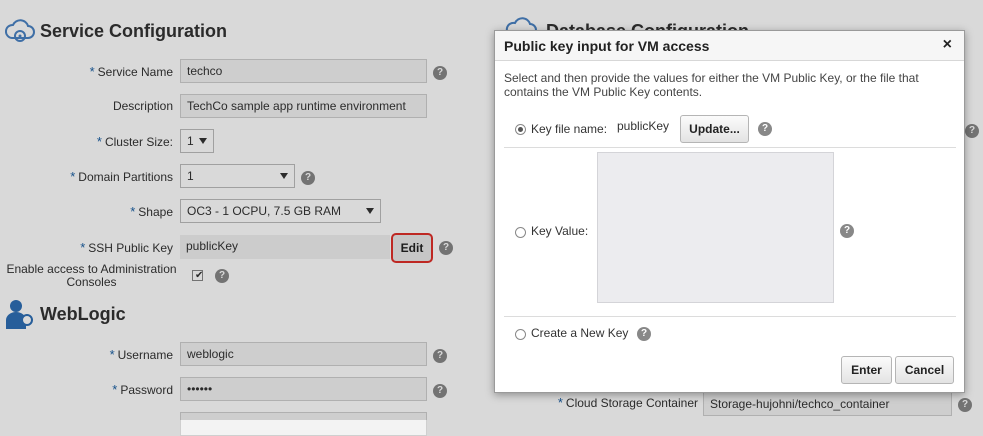  I want to click on cancel-button: Cancel, so click(924, 370).